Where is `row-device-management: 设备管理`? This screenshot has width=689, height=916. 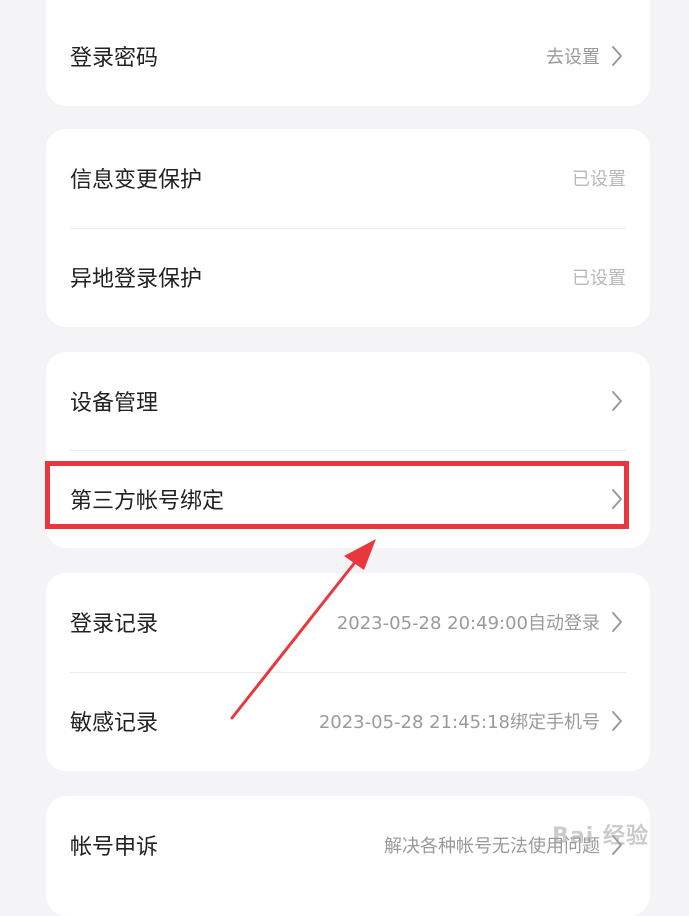 row-device-management: 设备管理 is located at coordinates (348, 401).